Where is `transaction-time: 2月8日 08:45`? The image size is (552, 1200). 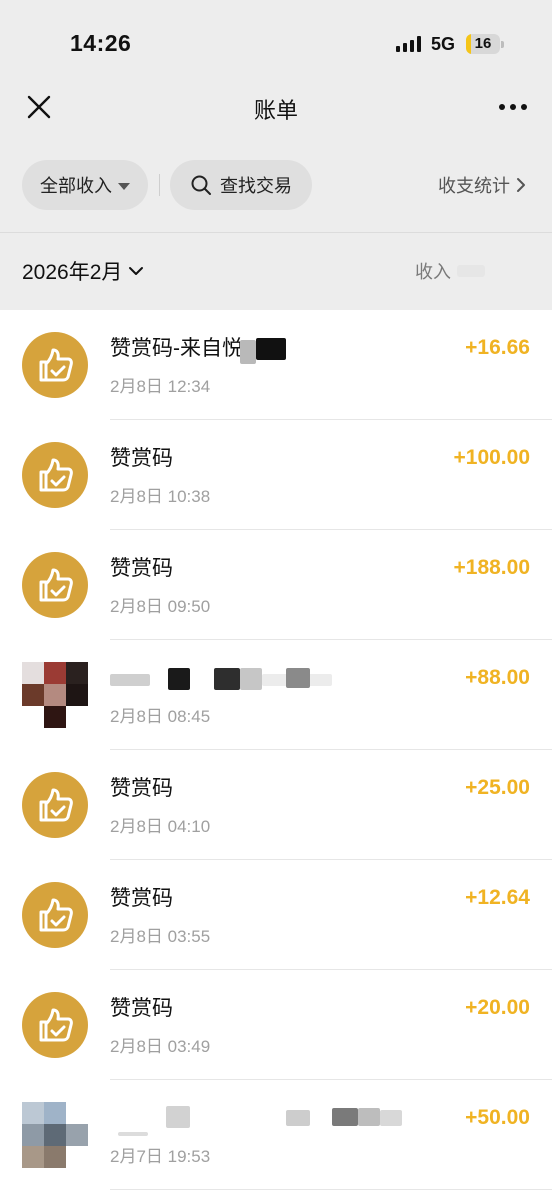 transaction-time: 2月8日 08:45 is located at coordinates (160, 716).